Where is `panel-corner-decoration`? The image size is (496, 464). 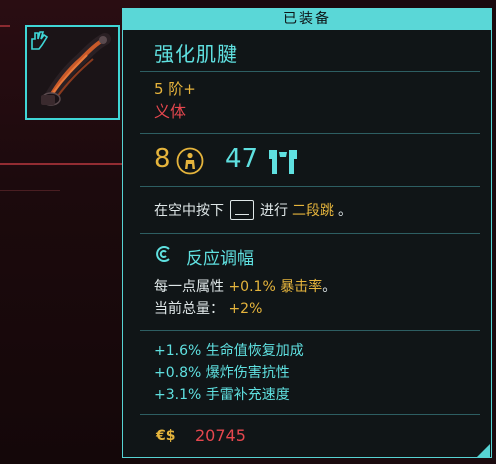
panel-corner-decoration is located at coordinates (483, 451).